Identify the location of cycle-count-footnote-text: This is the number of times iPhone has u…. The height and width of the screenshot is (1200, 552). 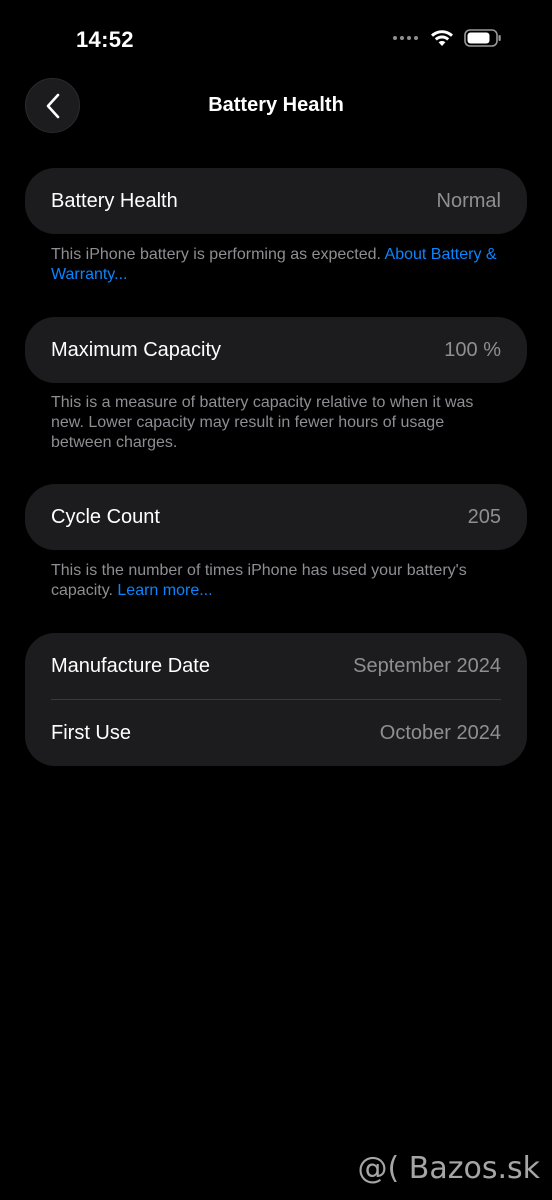
(259, 580).